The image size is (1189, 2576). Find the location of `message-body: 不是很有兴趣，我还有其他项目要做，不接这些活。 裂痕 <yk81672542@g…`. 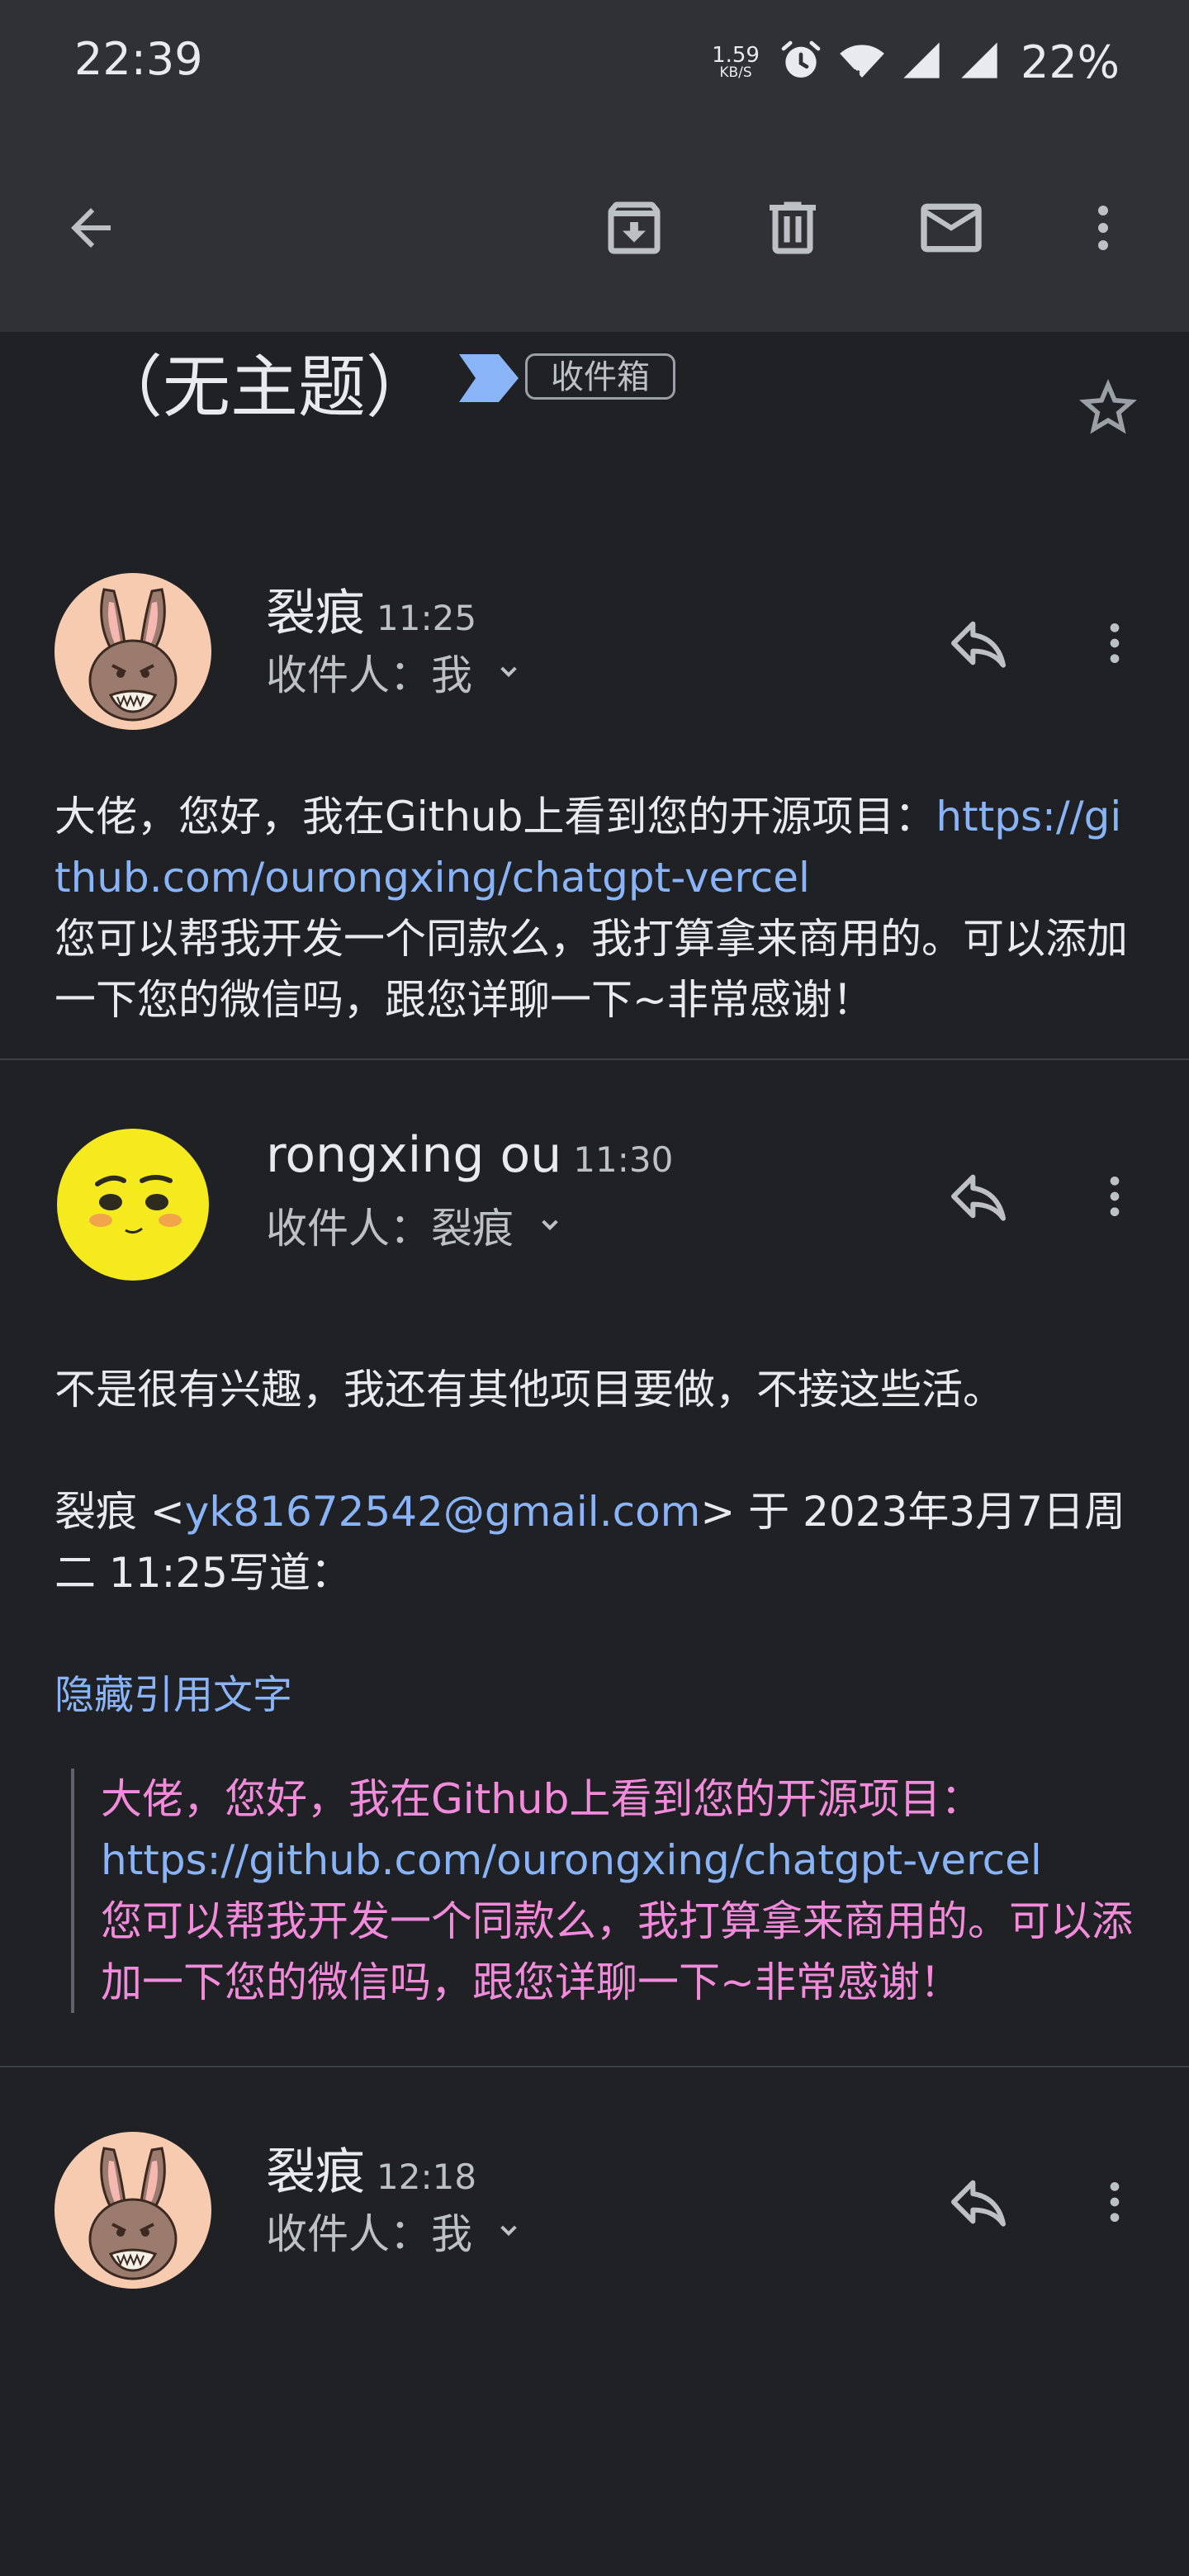

message-body: 不是很有兴趣，我还有其他项目要做，不接这些活。 裂痕 <yk81672542@g… is located at coordinates (594, 1542).